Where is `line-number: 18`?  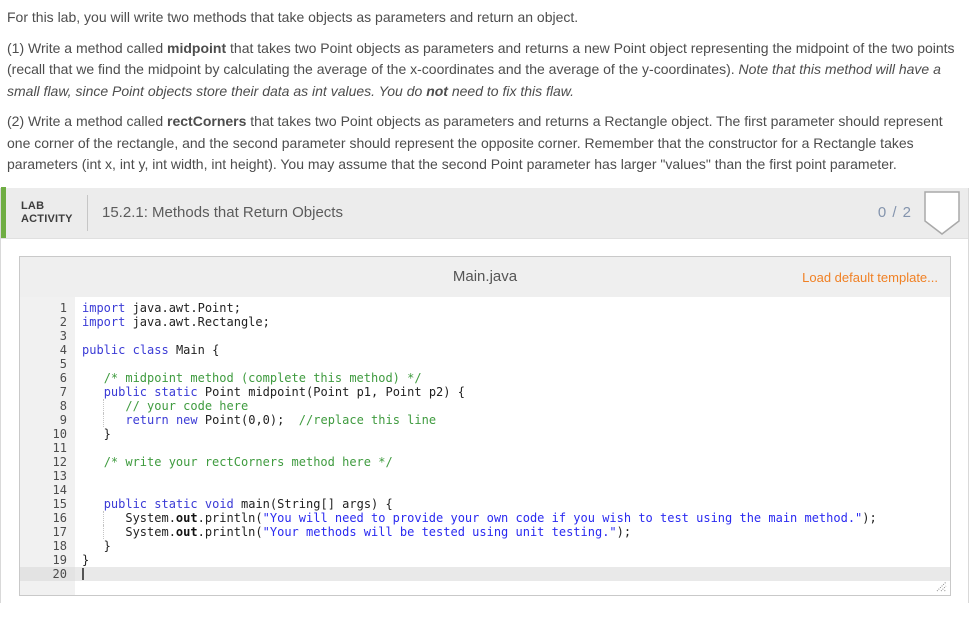 line-number: 18 is located at coordinates (59, 545).